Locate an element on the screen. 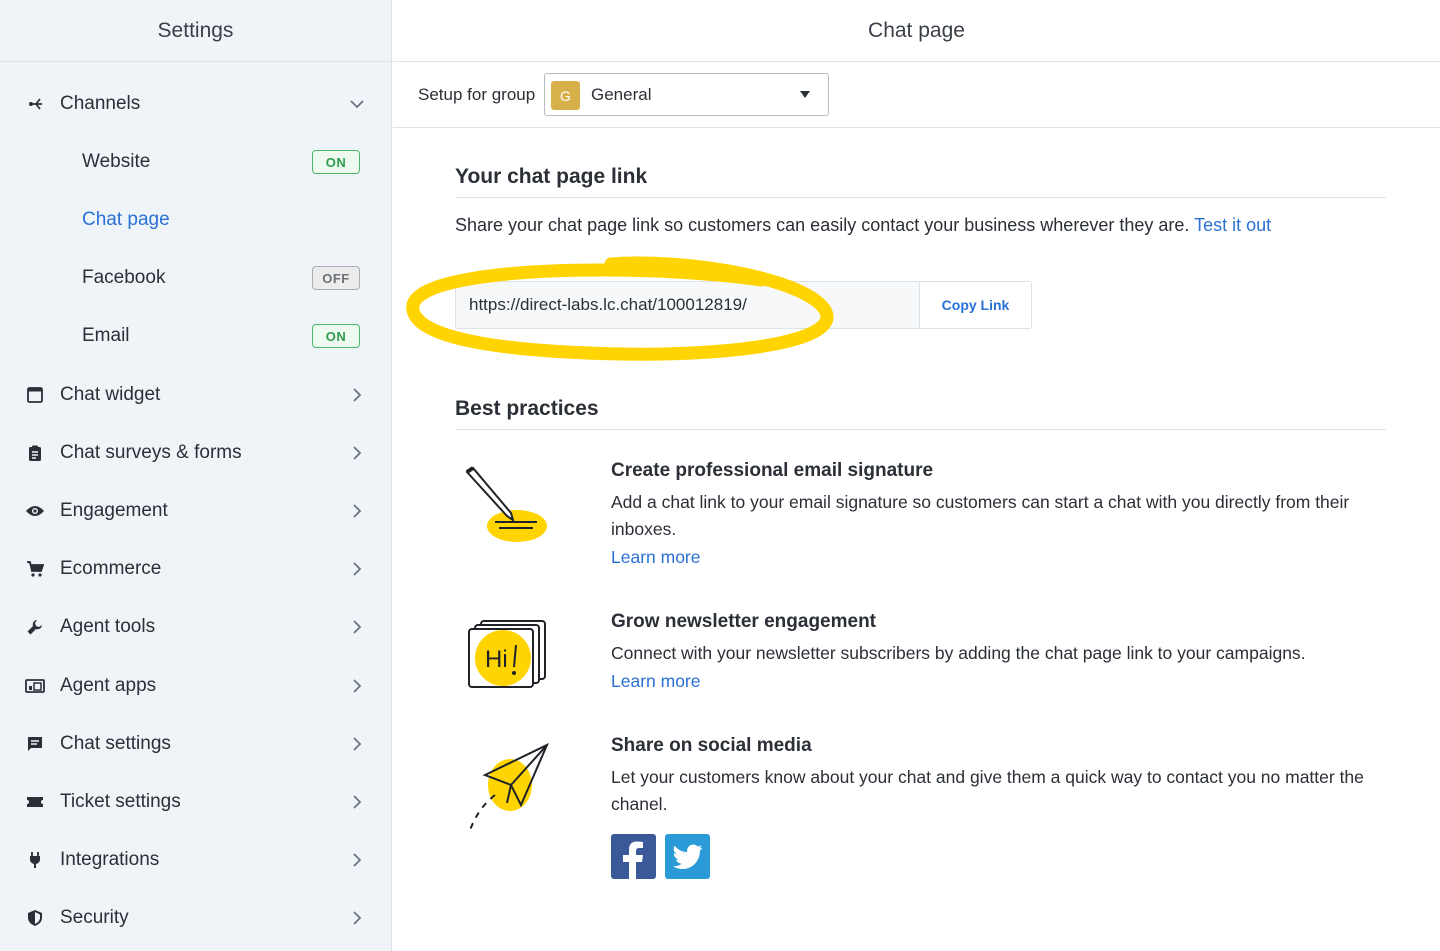  sidebar-subitem-label: Email is located at coordinates (106, 335).